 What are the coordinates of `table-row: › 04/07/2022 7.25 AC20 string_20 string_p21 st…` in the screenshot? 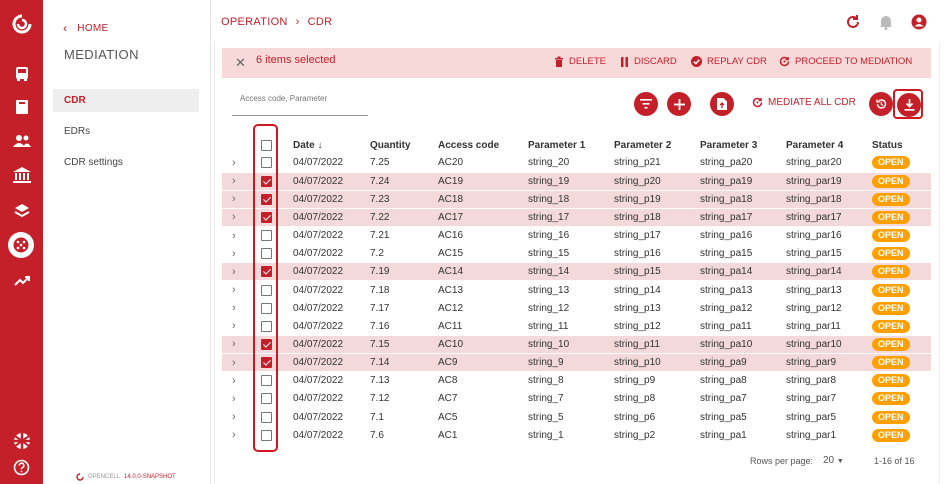 It's located at (576, 163).